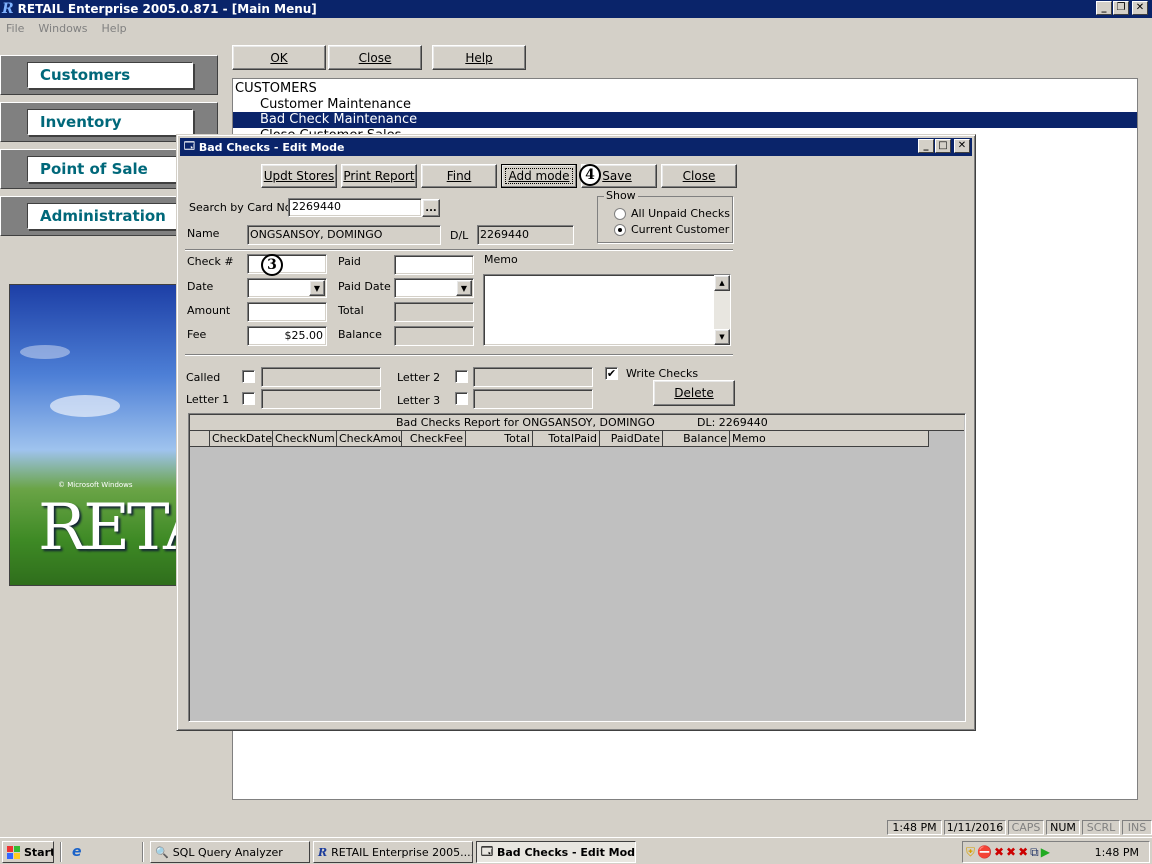 The image size is (1152, 864). What do you see at coordinates (8, 9) in the screenshot?
I see `app-logo-icon: R` at bounding box center [8, 9].